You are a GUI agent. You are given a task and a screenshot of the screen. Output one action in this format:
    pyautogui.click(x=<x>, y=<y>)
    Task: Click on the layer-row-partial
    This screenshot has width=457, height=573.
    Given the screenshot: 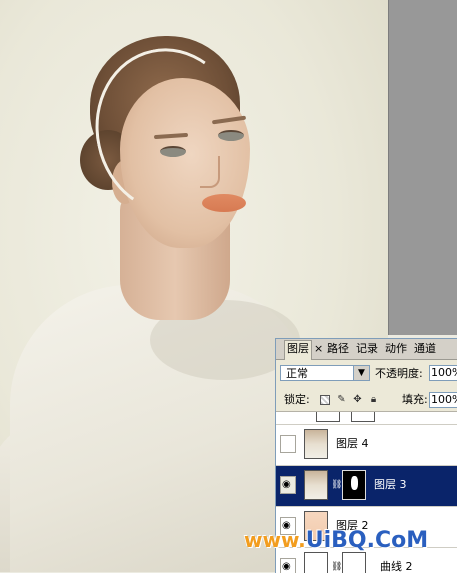 What is the action you would take?
    pyautogui.click(x=366, y=418)
    